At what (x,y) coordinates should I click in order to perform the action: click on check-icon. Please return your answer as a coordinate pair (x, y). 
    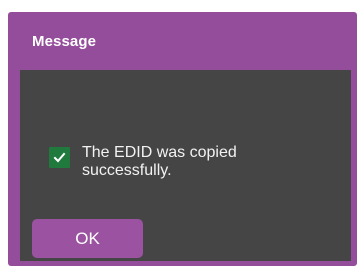
    Looking at the image, I should click on (59, 157).